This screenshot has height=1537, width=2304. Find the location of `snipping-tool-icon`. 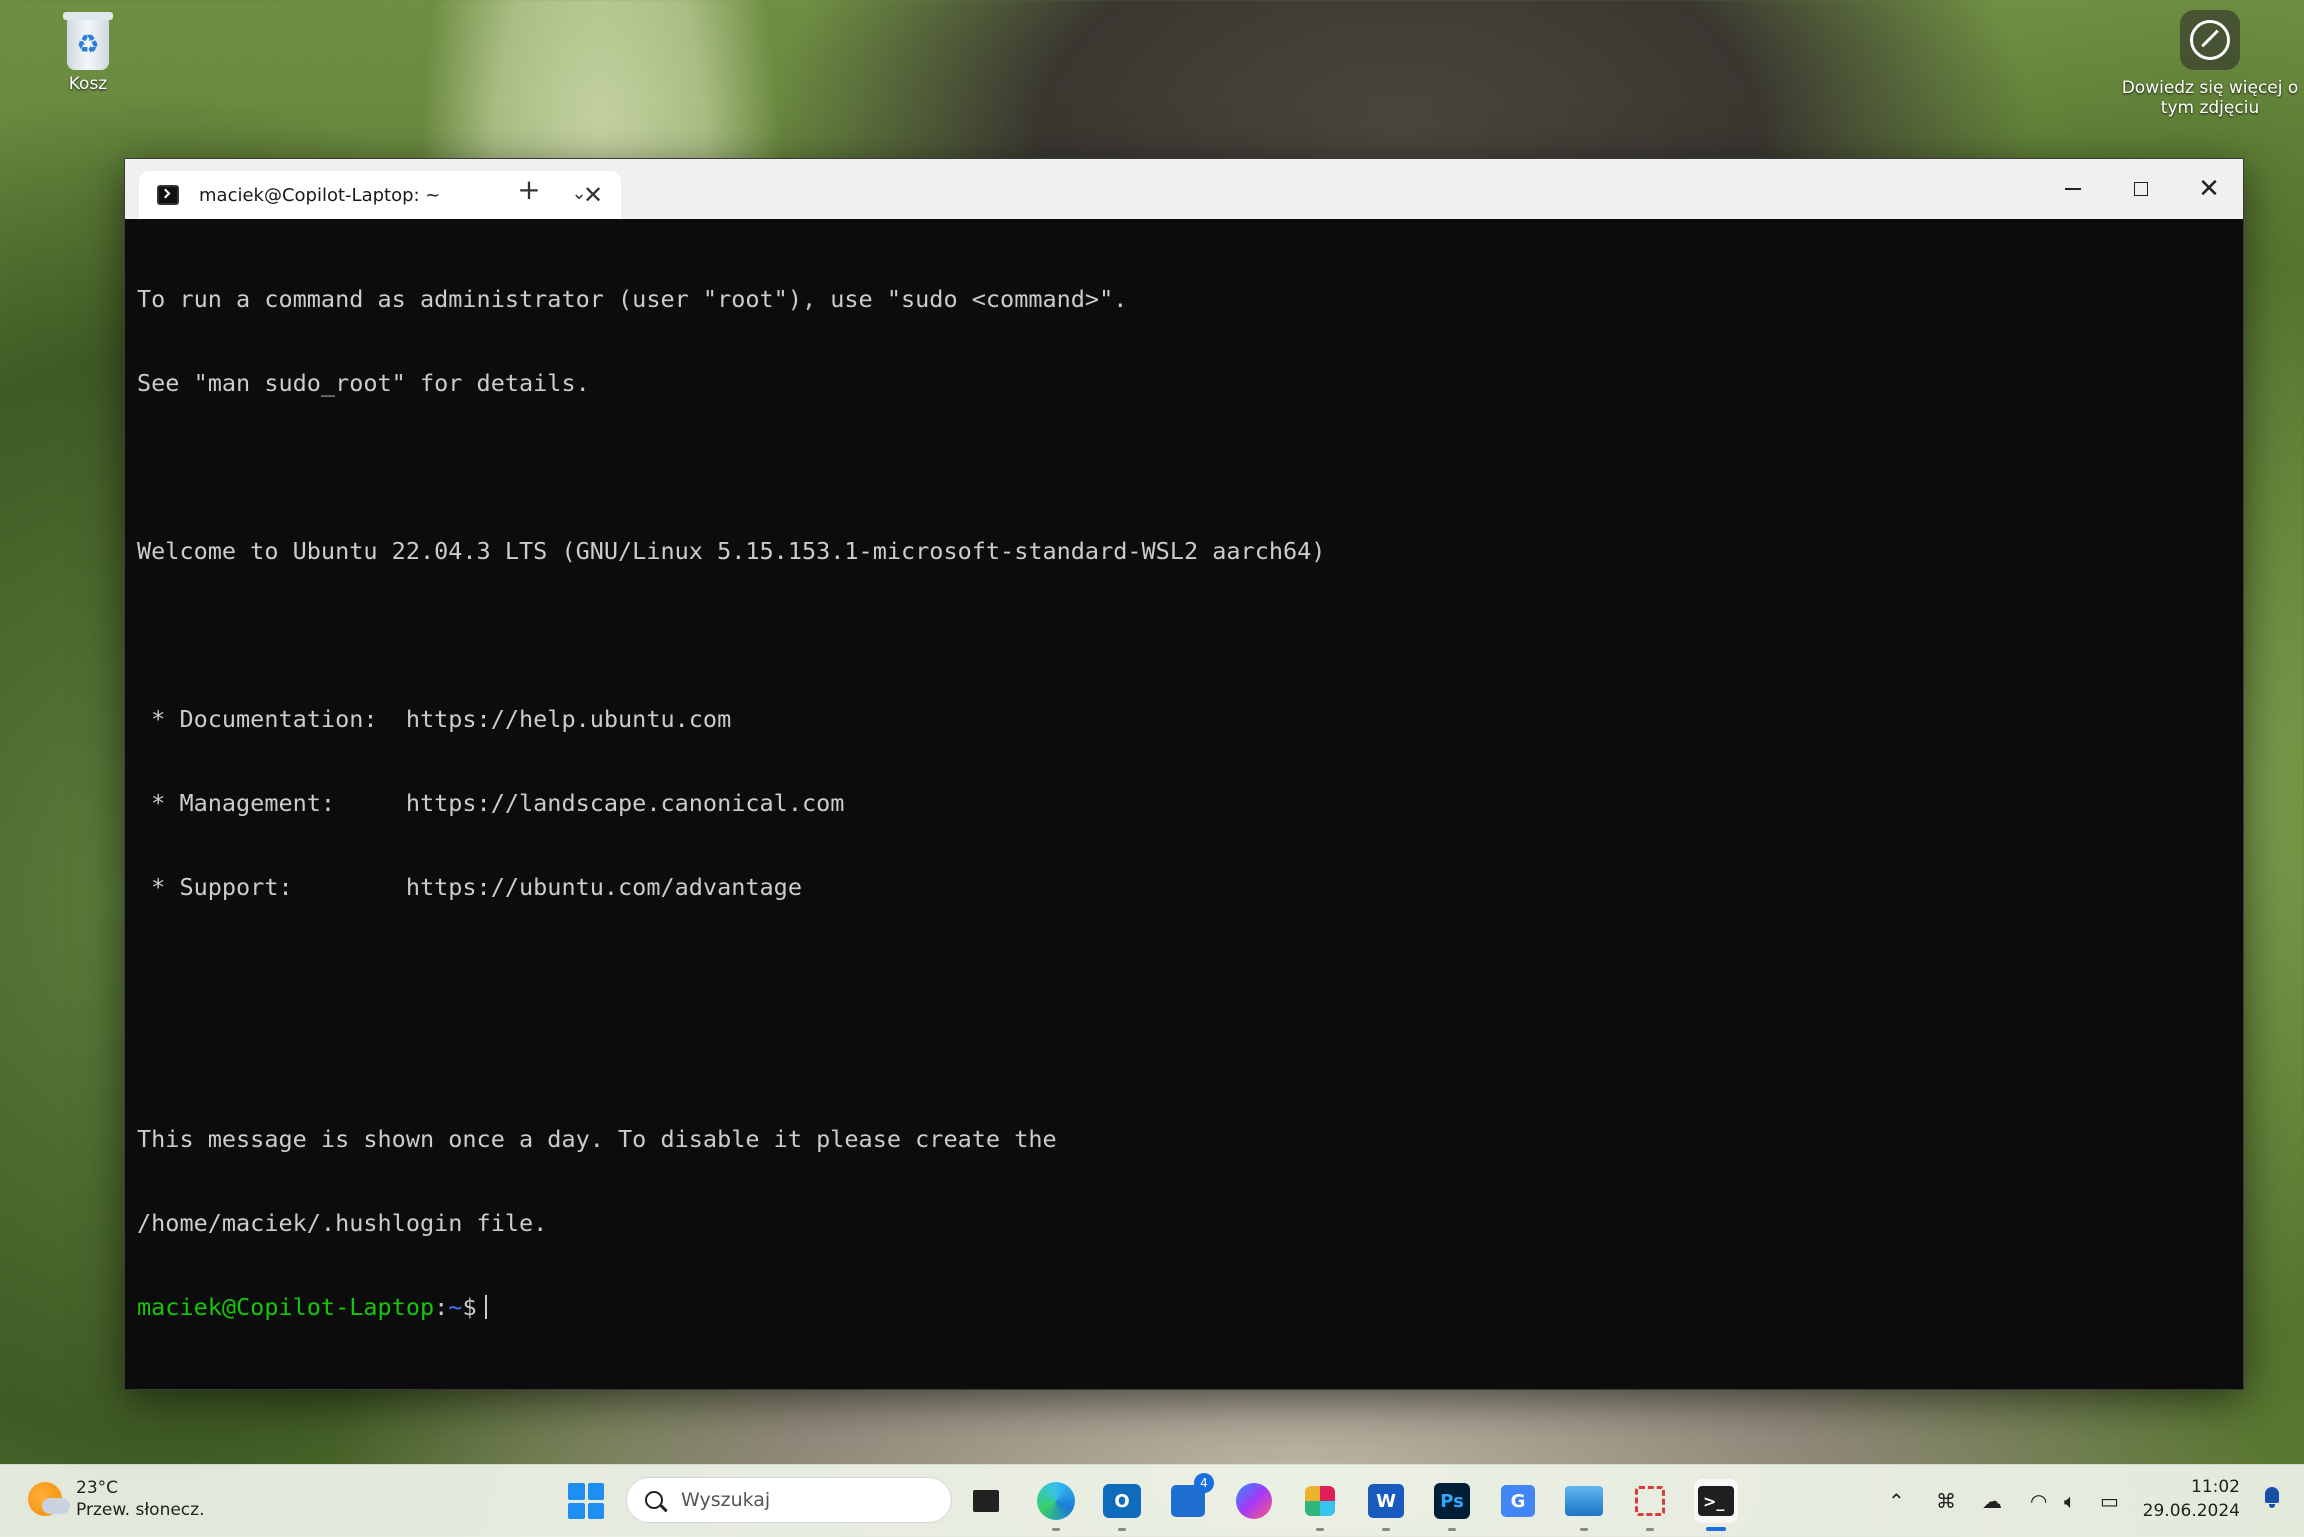

snipping-tool-icon is located at coordinates (1650, 1501).